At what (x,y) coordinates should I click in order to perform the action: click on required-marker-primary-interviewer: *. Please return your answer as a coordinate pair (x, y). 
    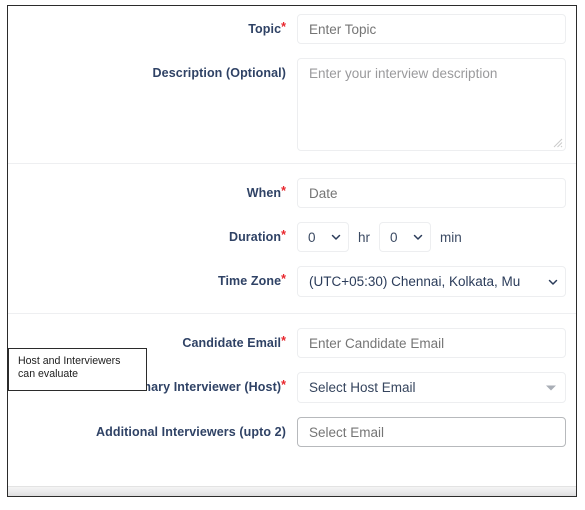
    Looking at the image, I should click on (283, 385).